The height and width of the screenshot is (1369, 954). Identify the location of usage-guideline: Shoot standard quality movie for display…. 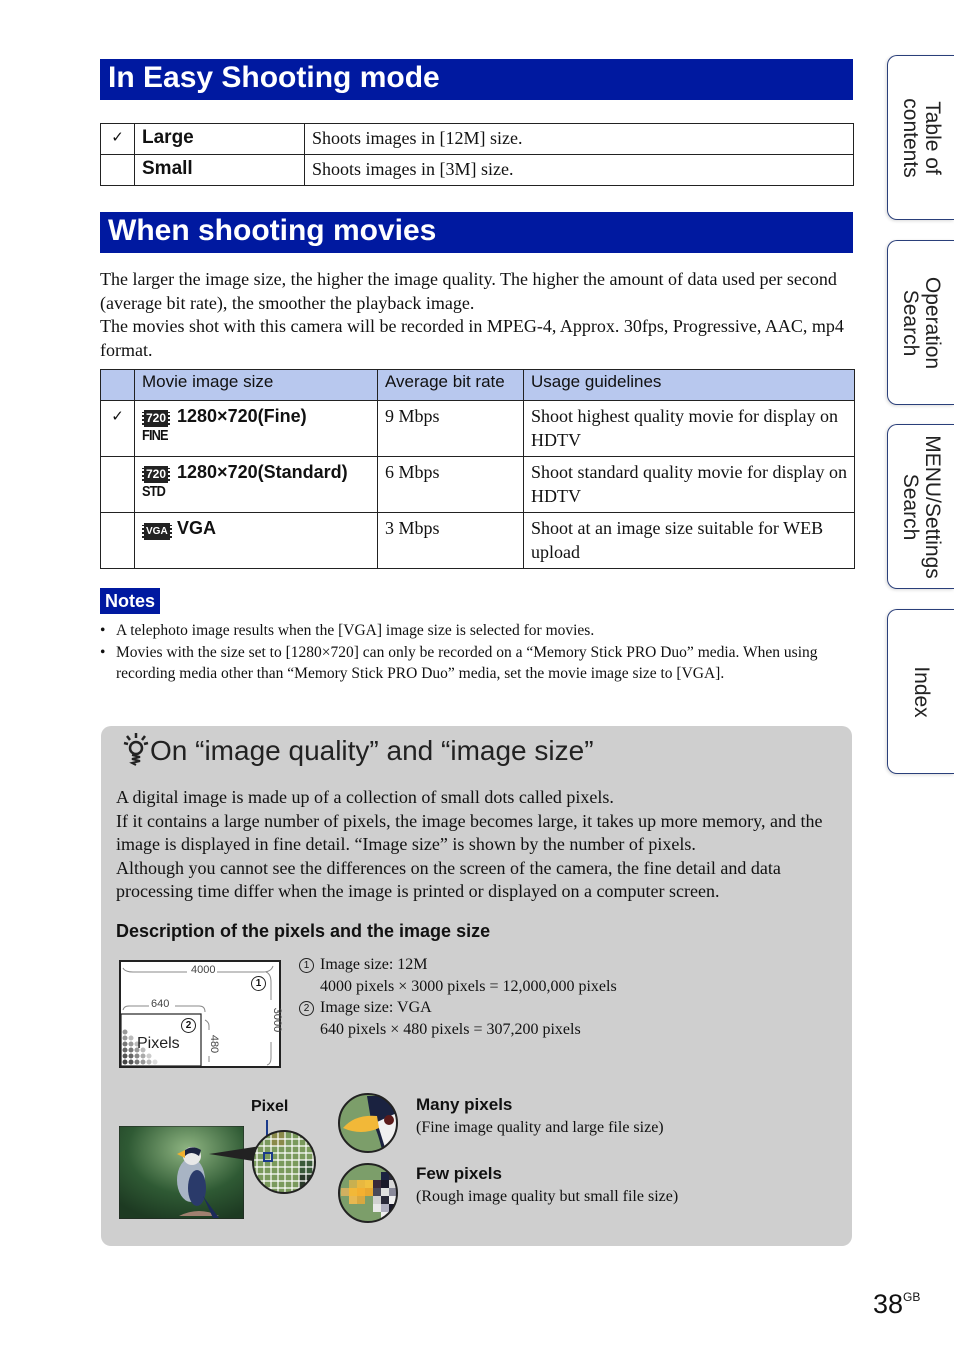
(689, 484).